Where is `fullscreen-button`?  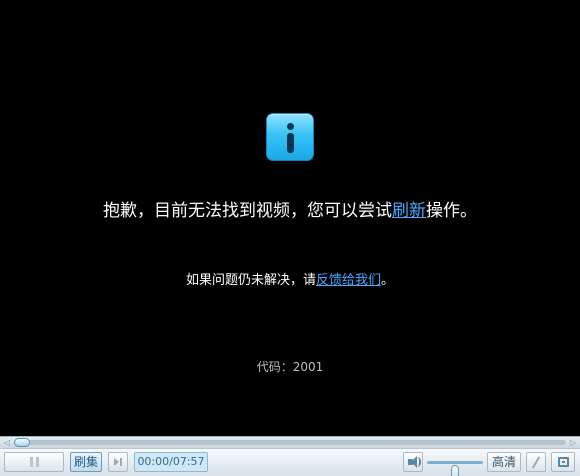 fullscreen-button is located at coordinates (563, 462).